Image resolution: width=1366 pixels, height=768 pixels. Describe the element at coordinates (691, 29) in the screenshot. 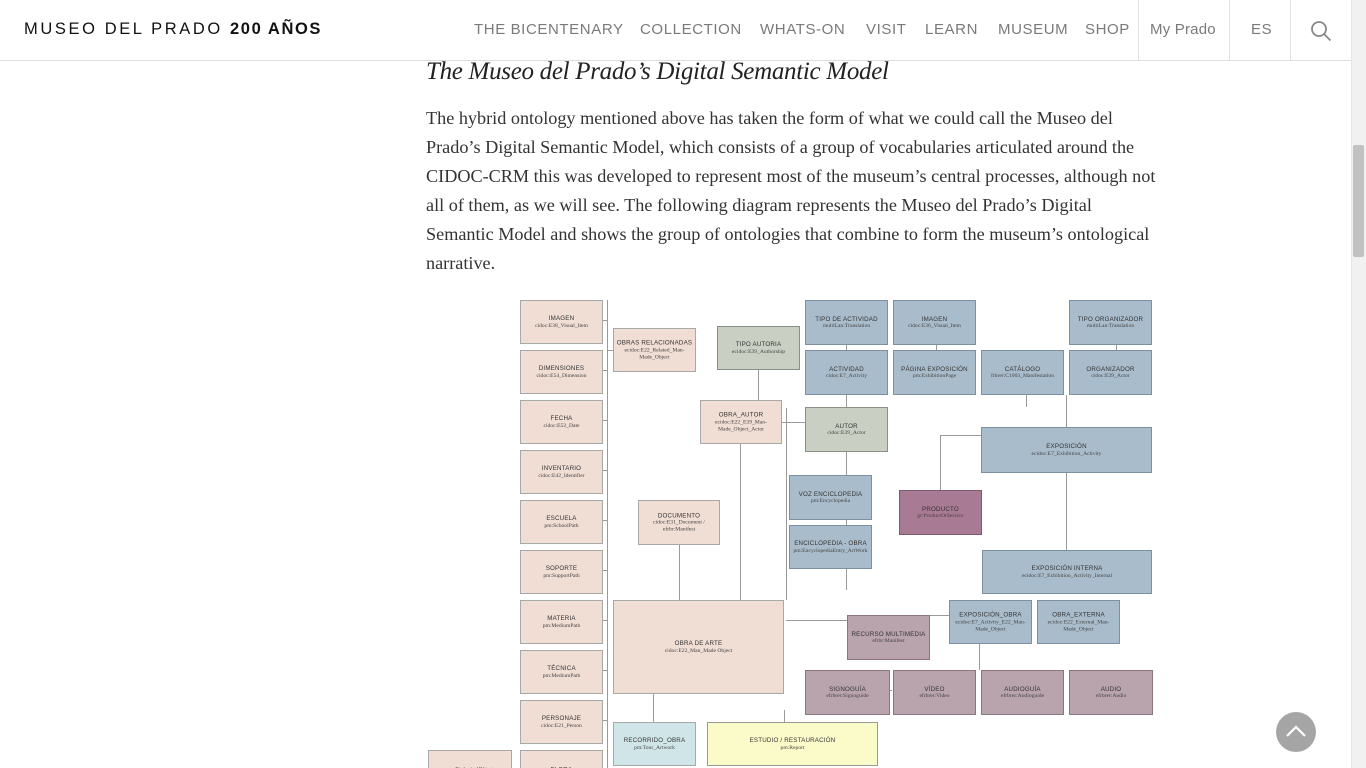

I see `nav-collection: COLLECTION` at that location.